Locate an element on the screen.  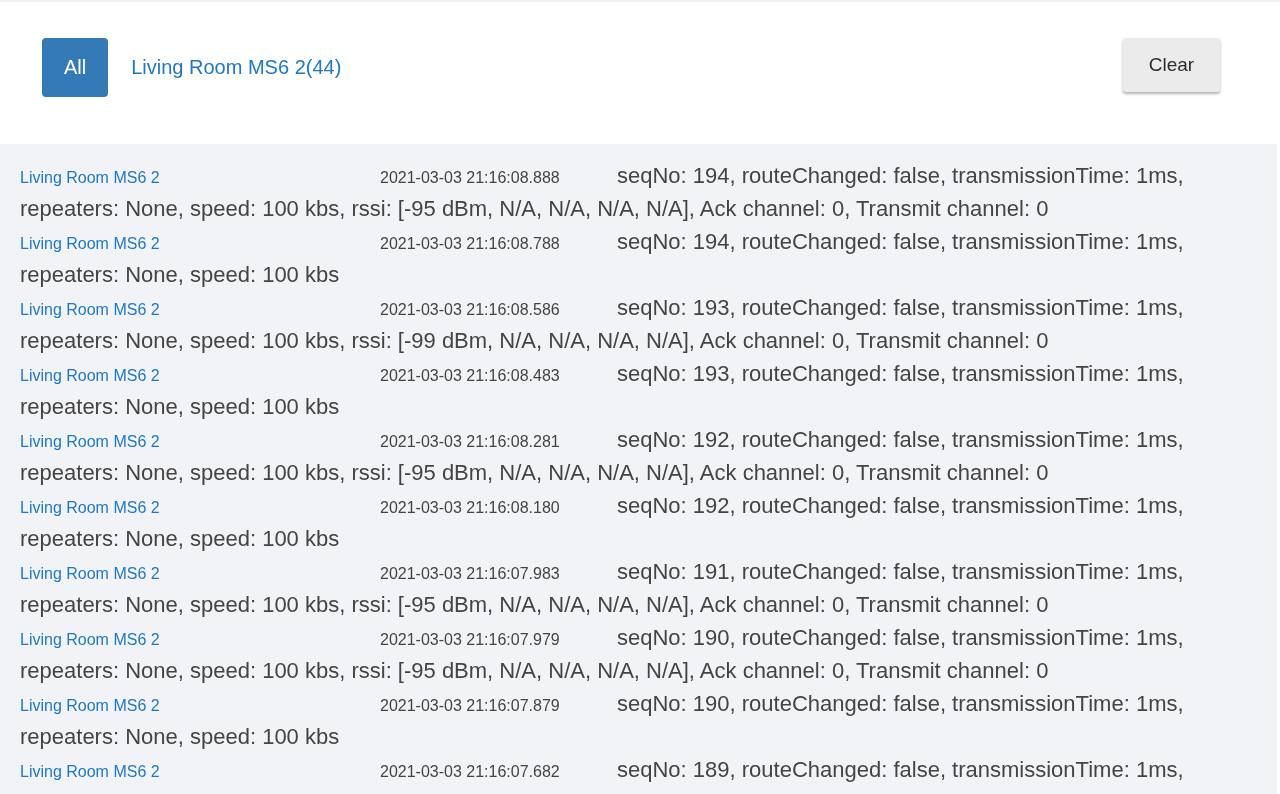
timestamp: 2021-03-03 21:16:08.483 is located at coordinates (470, 375).